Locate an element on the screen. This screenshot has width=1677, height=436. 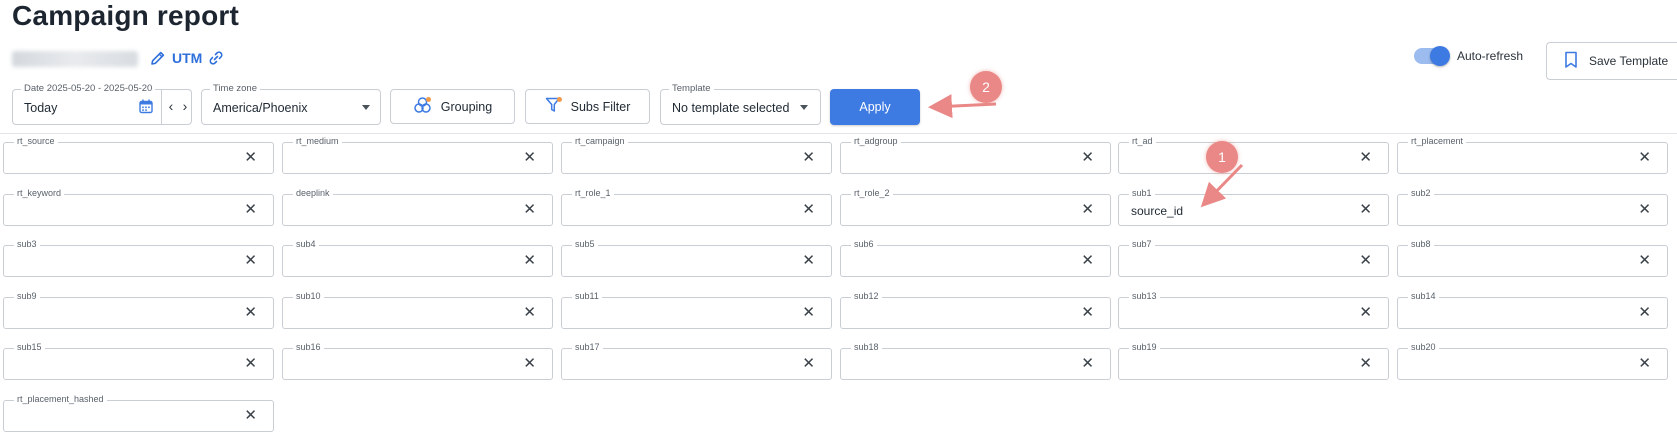
save-template-button: Save Template is located at coordinates (1611, 61).